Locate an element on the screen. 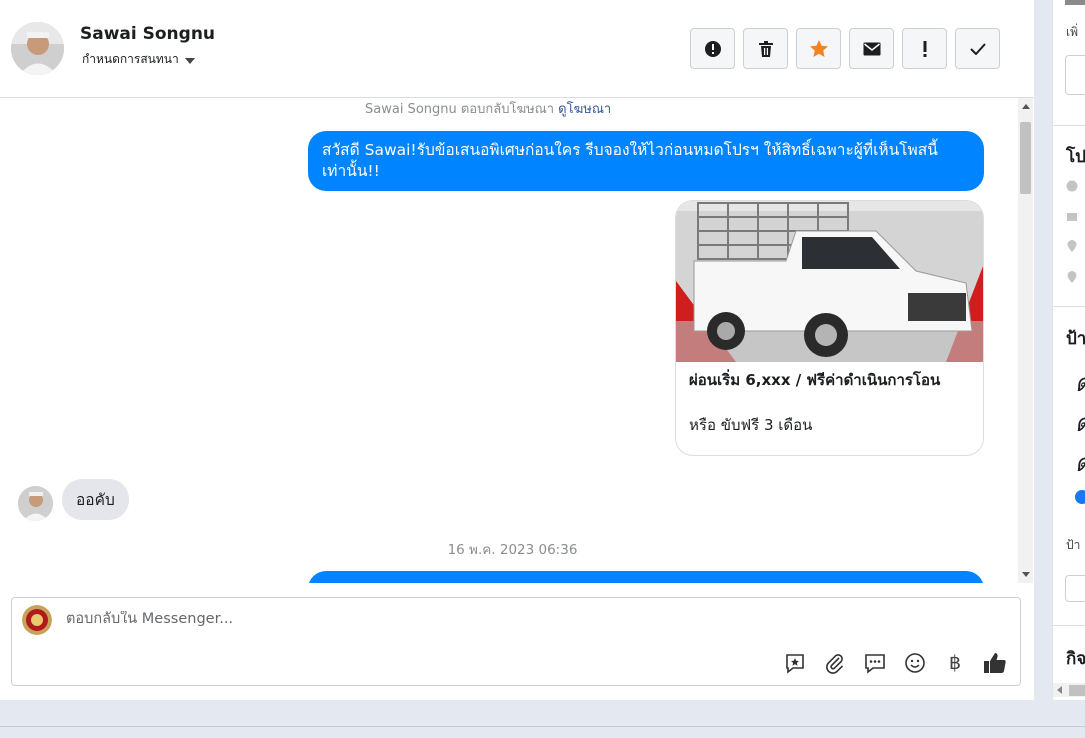 The height and width of the screenshot is (738, 1085). side-label-top: เพิ่ is located at coordinates (1072, 32).